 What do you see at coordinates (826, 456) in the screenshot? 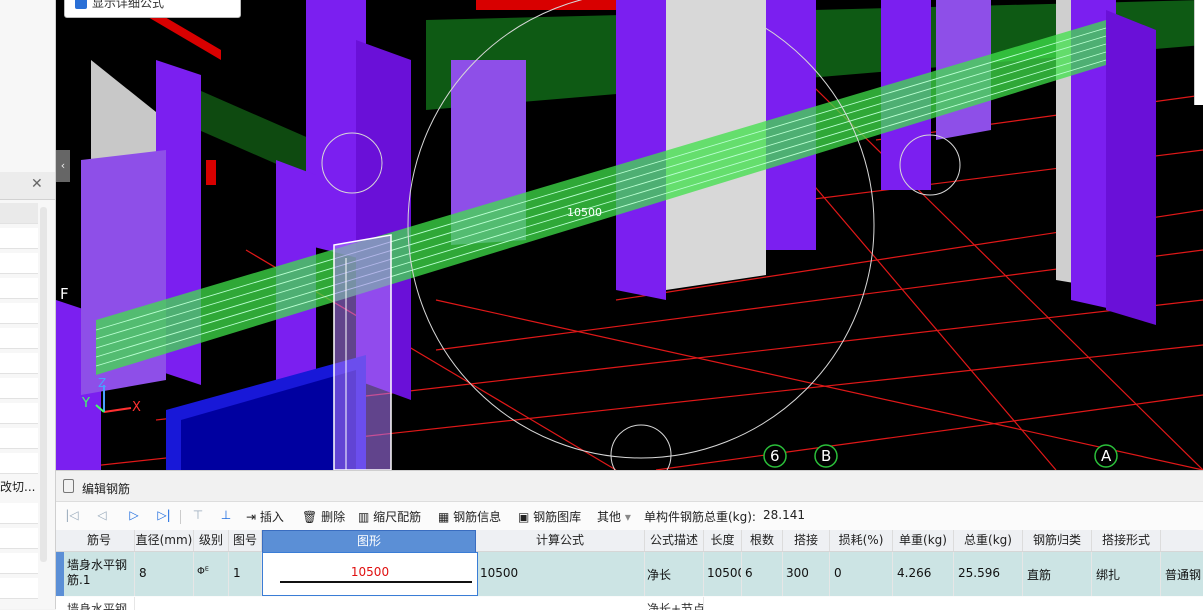
I see `grid-label-b: B` at bounding box center [826, 456].